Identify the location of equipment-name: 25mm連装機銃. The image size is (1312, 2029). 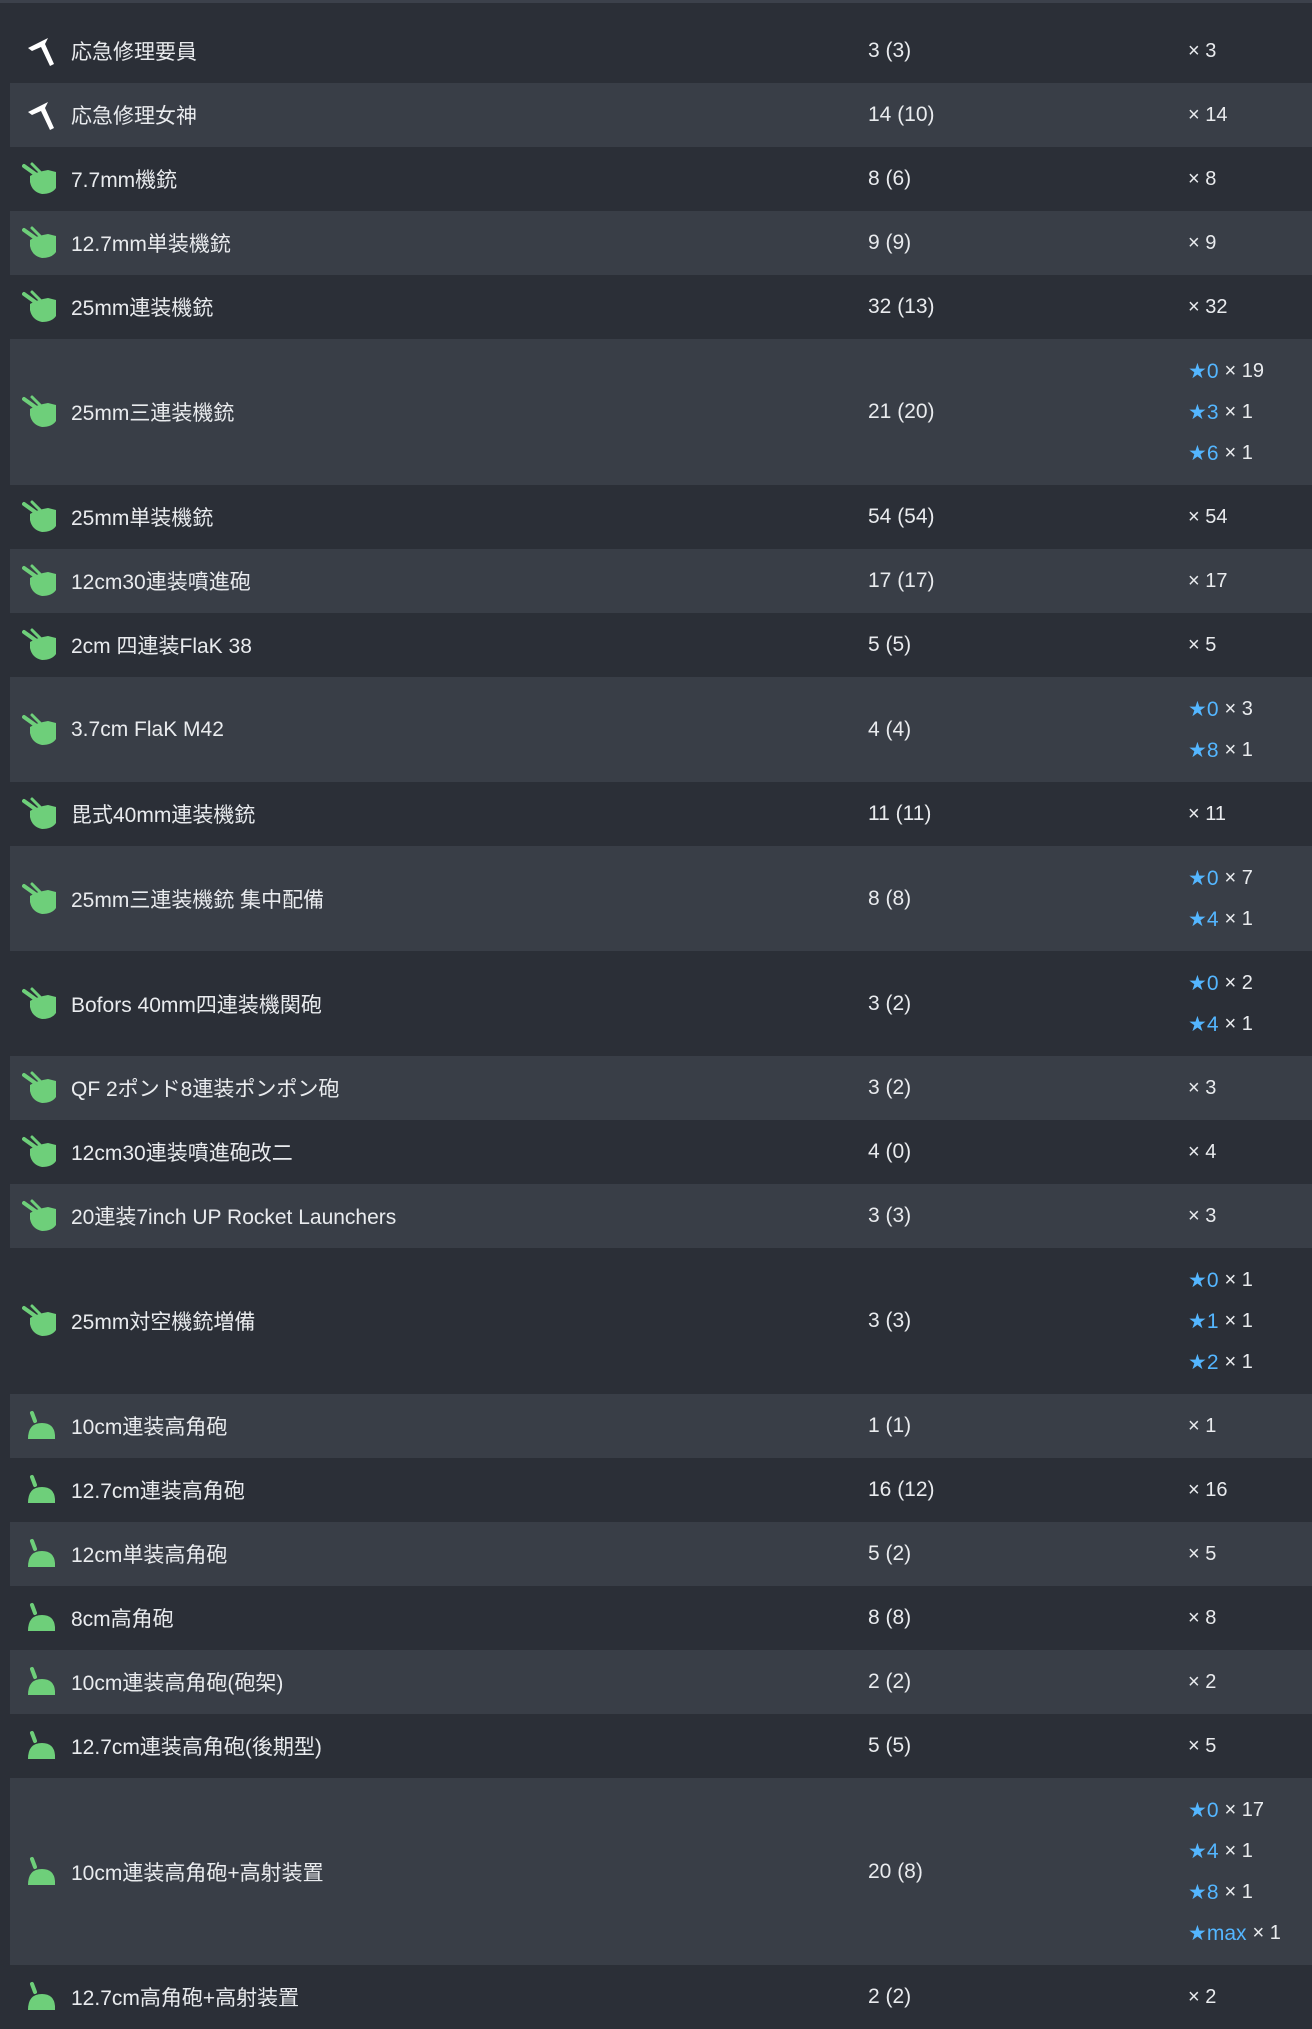
(142, 308).